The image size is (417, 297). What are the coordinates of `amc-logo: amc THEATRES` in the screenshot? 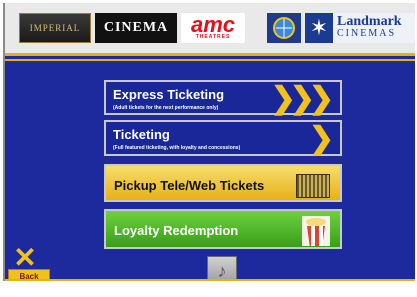 It's located at (213, 28).